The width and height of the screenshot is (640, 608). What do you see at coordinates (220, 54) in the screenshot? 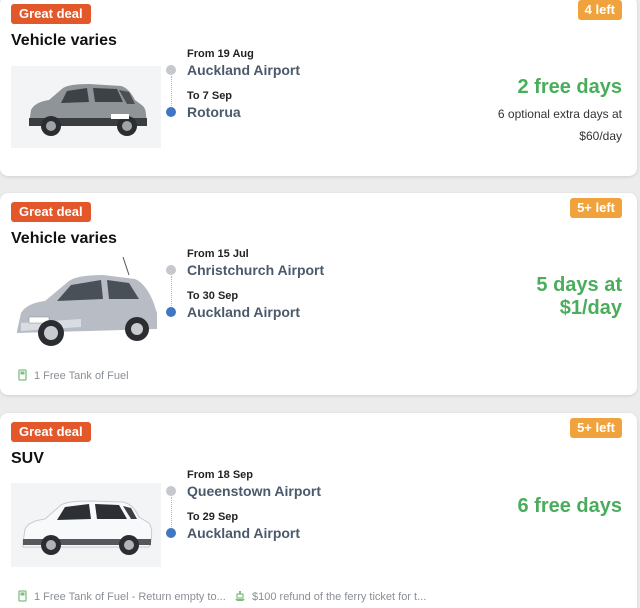
I see `pickup-date: From 19 Aug` at bounding box center [220, 54].